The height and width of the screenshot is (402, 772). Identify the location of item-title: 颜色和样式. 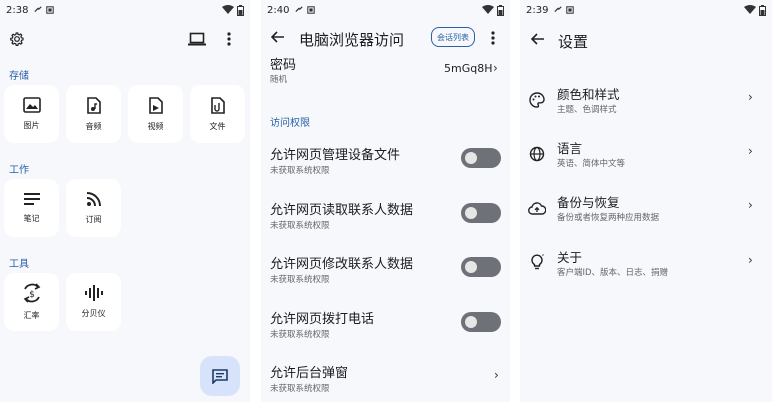
(588, 94).